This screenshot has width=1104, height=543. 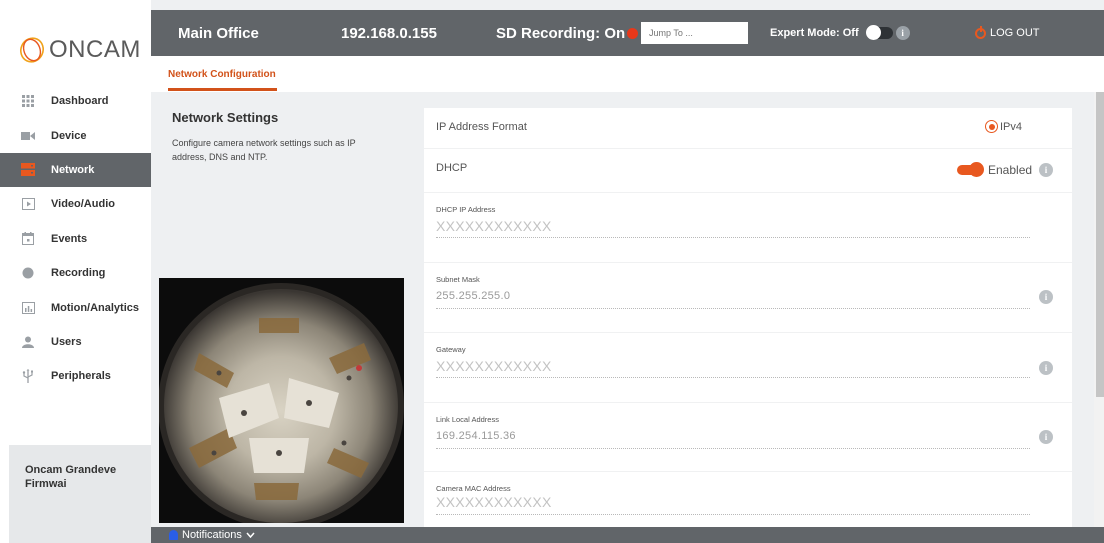 What do you see at coordinates (69, 135) in the screenshot?
I see `sidebar-item-label: Device` at bounding box center [69, 135].